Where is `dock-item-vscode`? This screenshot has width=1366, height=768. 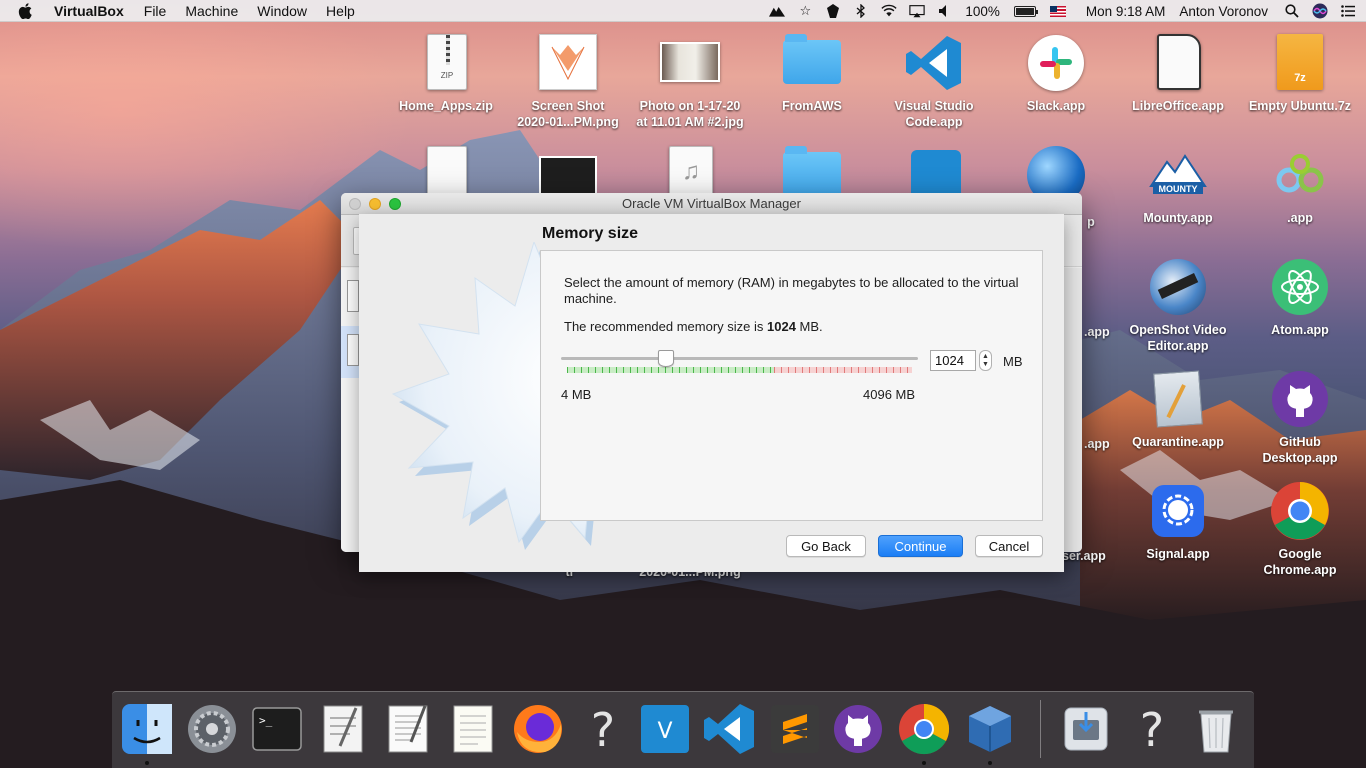 dock-item-vscode is located at coordinates (729, 729).